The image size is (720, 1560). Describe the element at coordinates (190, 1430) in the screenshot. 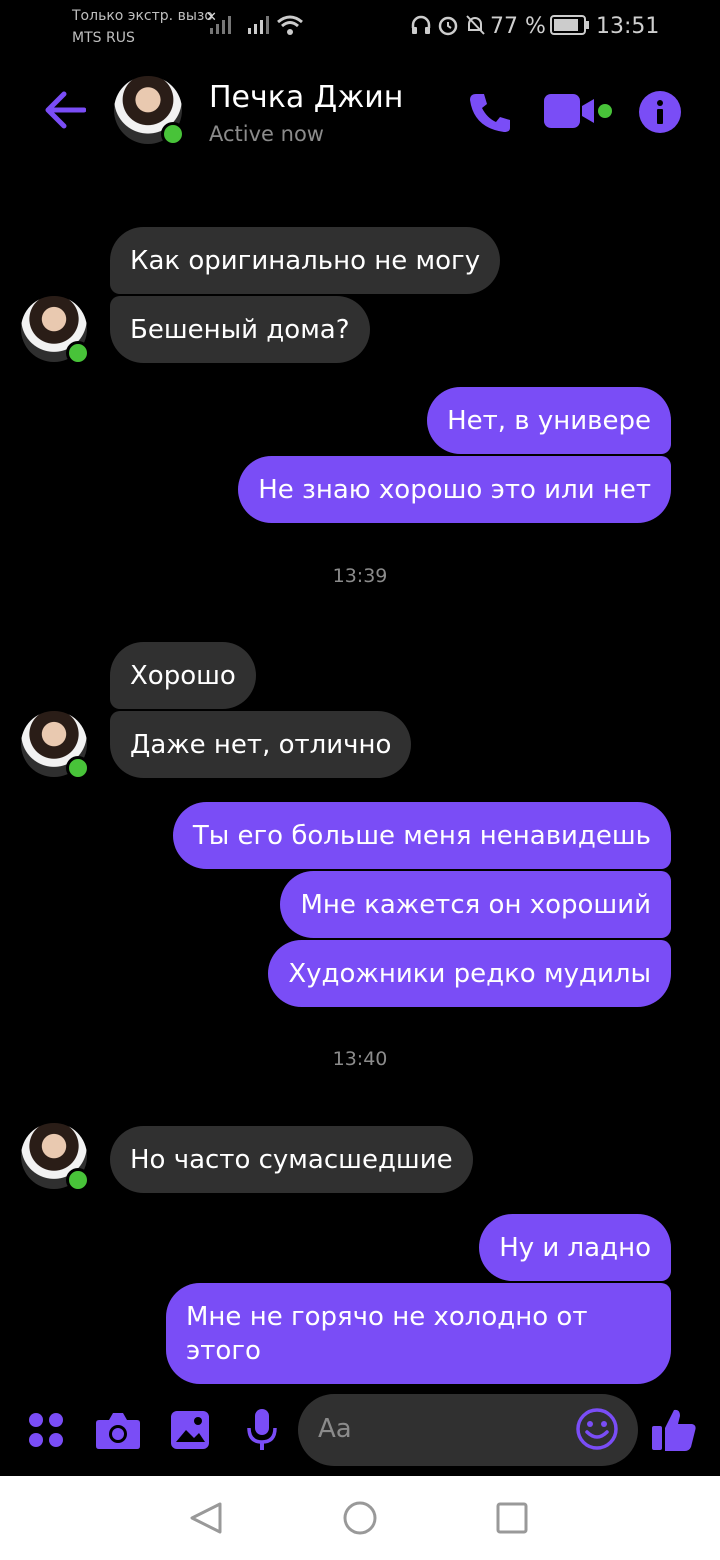

I see `gallery-icon` at that location.